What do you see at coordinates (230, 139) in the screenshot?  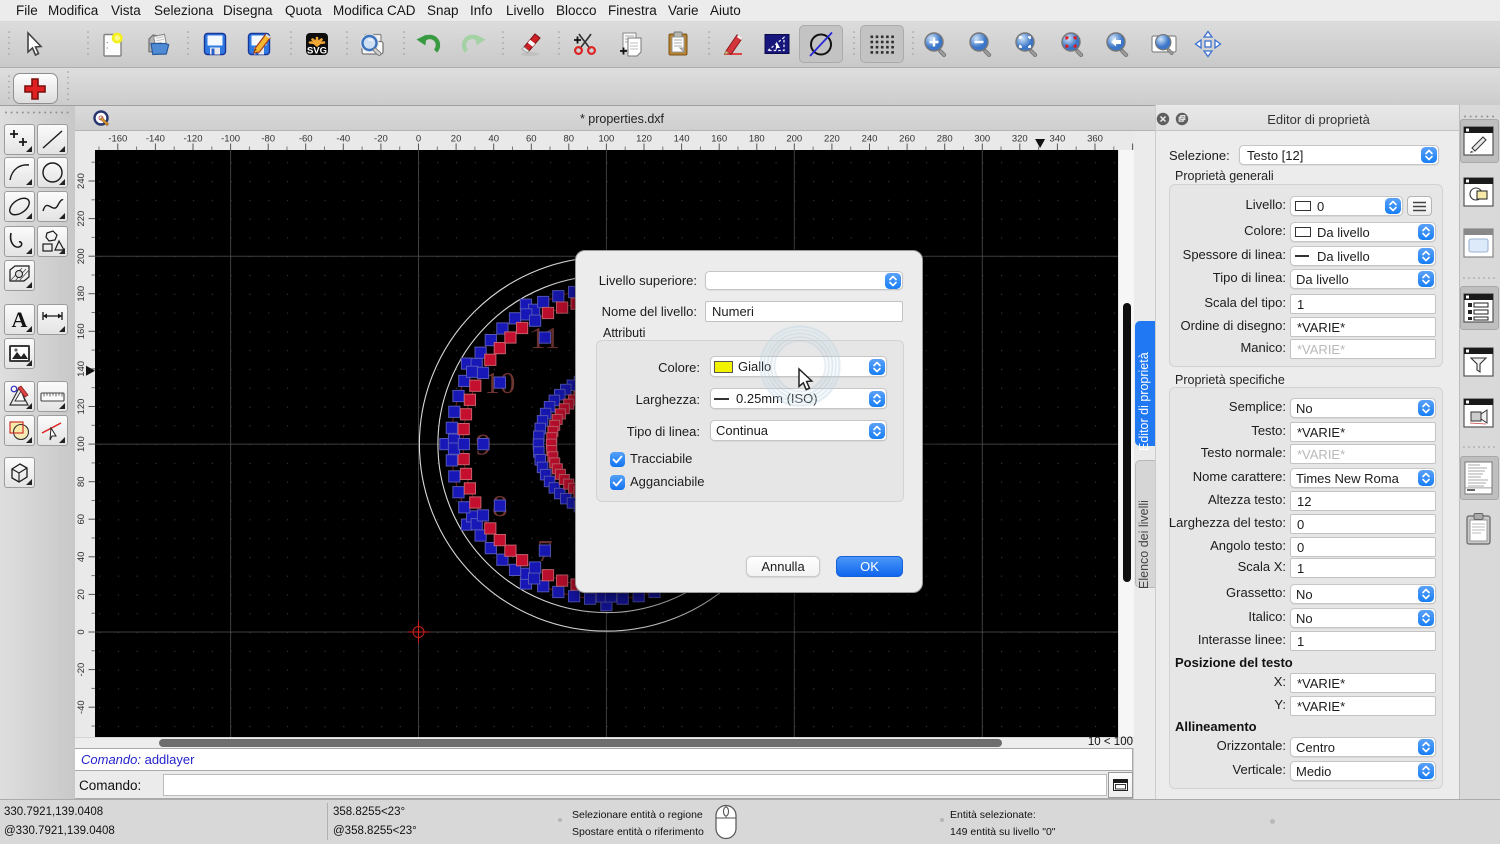 I see `svg-text: -100` at bounding box center [230, 139].